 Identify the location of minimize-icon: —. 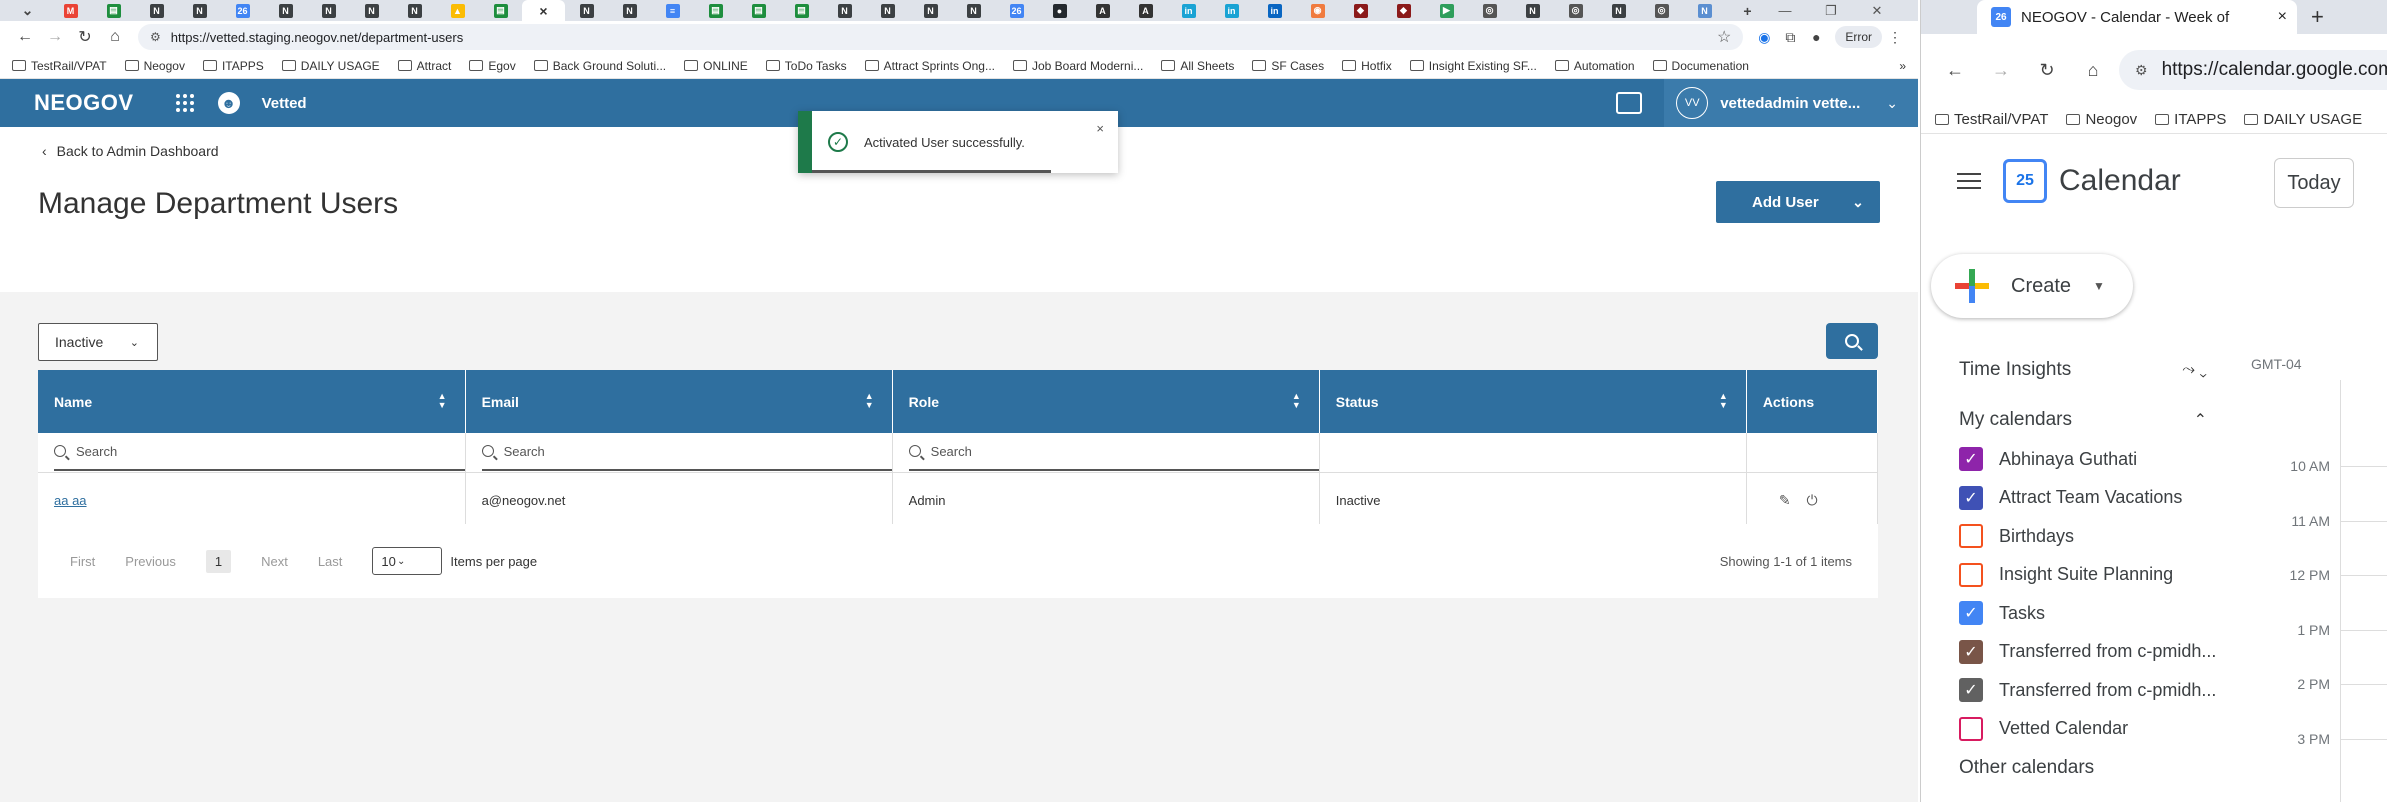
(1785, 10).